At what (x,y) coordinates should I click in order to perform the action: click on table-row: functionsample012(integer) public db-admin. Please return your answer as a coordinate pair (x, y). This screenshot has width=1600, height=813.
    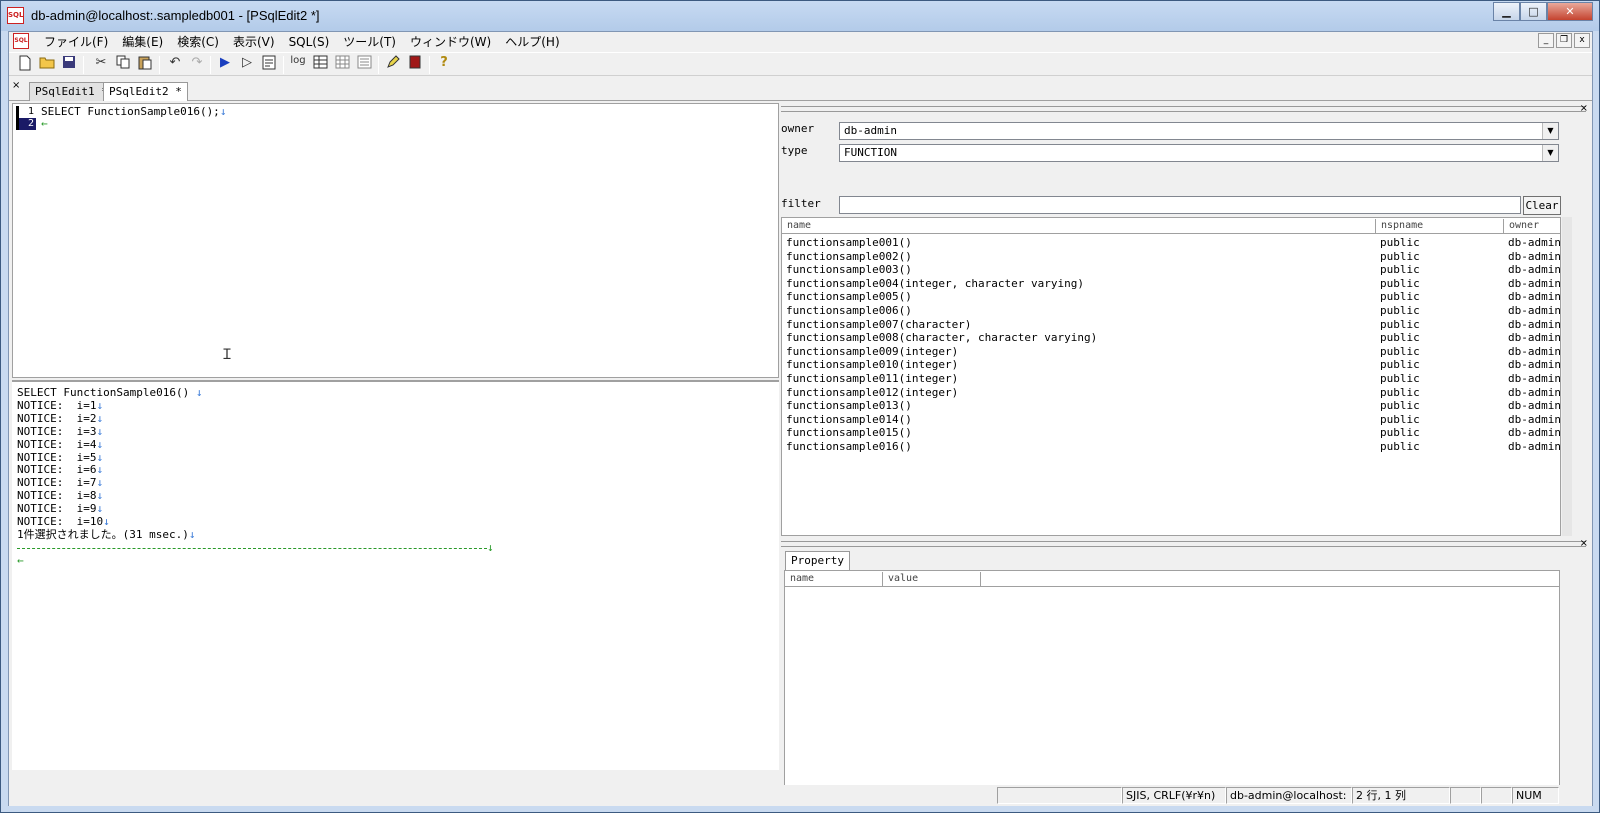
    Looking at the image, I should click on (1171, 393).